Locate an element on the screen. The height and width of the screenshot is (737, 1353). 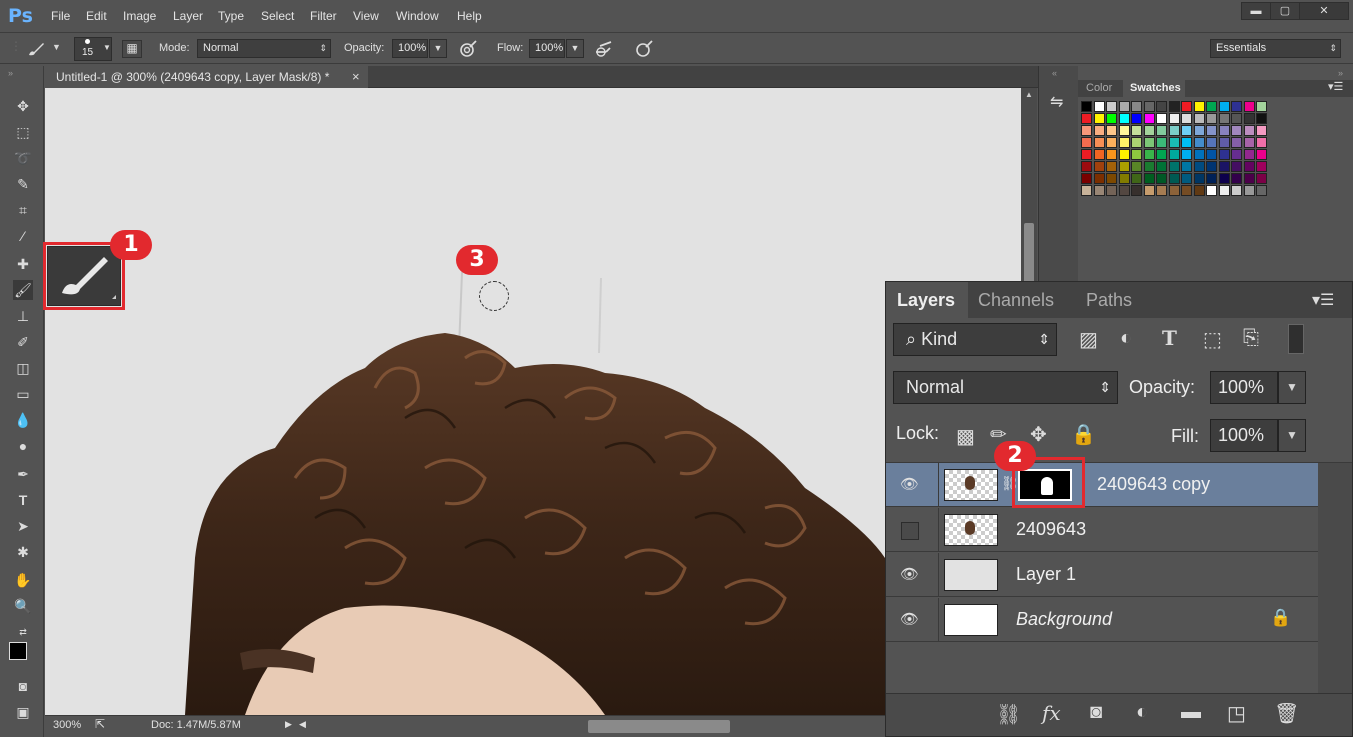
collapse-icon: « is located at coordinates (1054, 73).